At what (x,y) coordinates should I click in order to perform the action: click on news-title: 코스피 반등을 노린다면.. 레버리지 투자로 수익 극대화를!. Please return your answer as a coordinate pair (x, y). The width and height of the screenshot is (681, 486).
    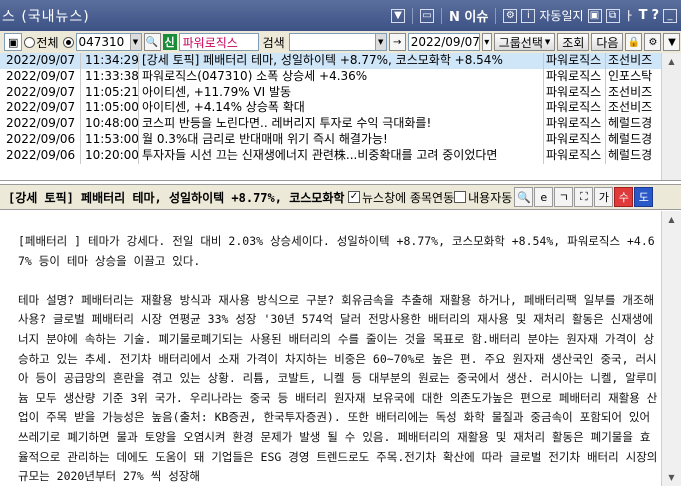
    Looking at the image, I should click on (341, 124).